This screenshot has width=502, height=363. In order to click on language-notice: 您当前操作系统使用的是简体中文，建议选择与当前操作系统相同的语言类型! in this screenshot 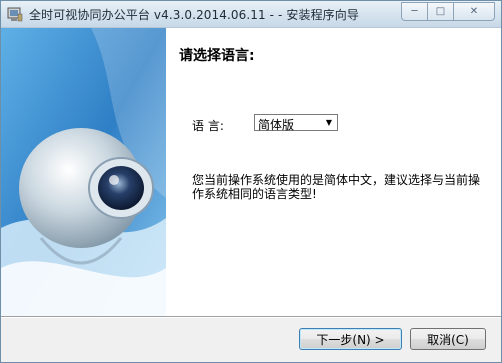, I will do `click(336, 187)`.